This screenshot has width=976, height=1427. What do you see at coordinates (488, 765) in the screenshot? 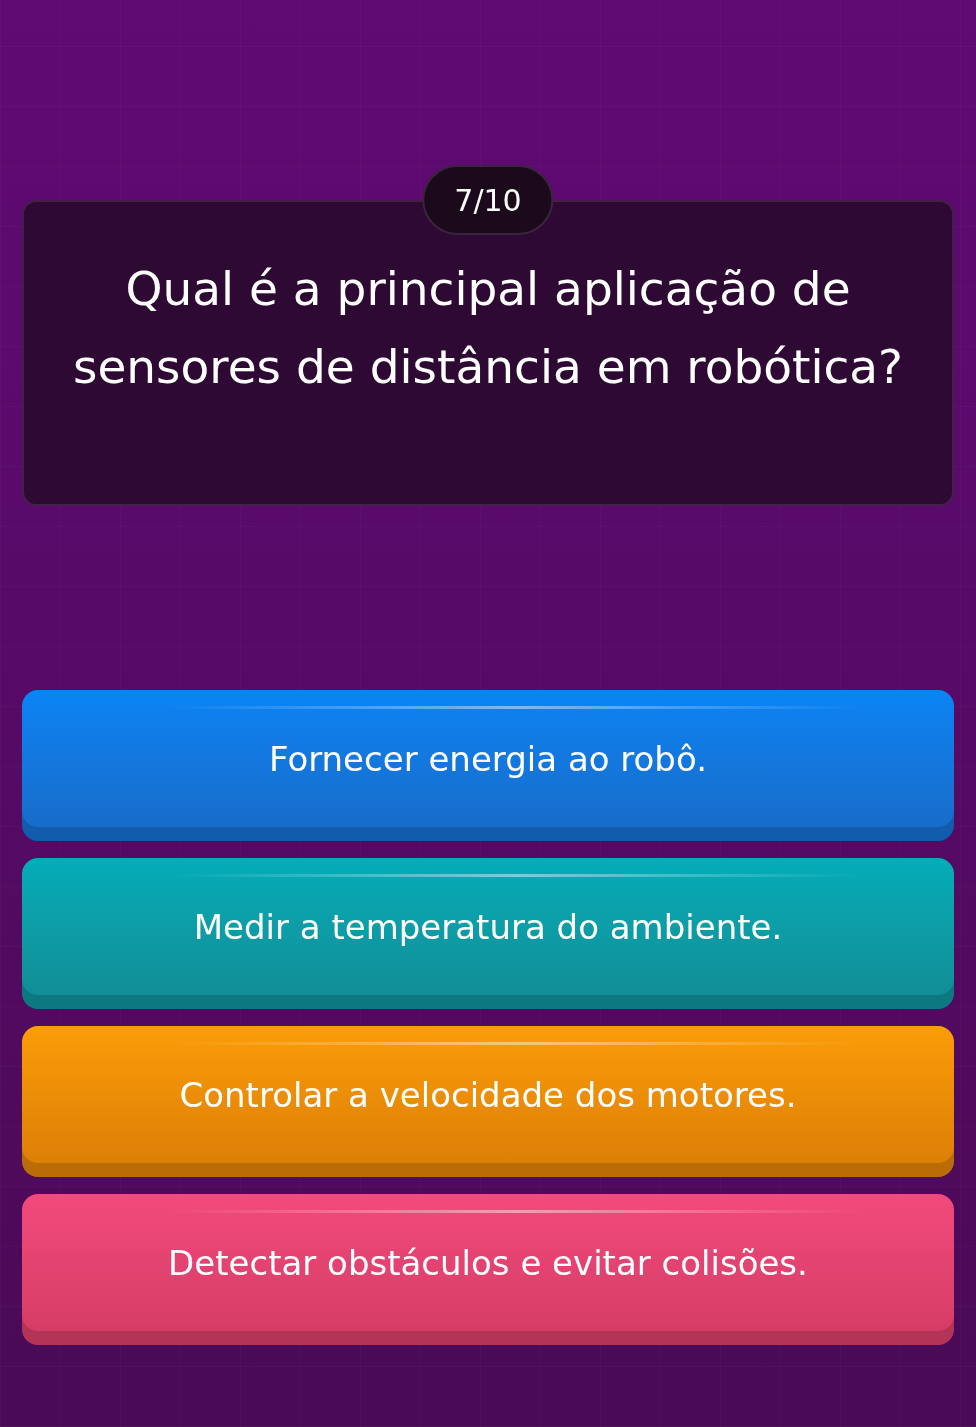
I see `answer-option: Fornecer energia ao robô.` at bounding box center [488, 765].